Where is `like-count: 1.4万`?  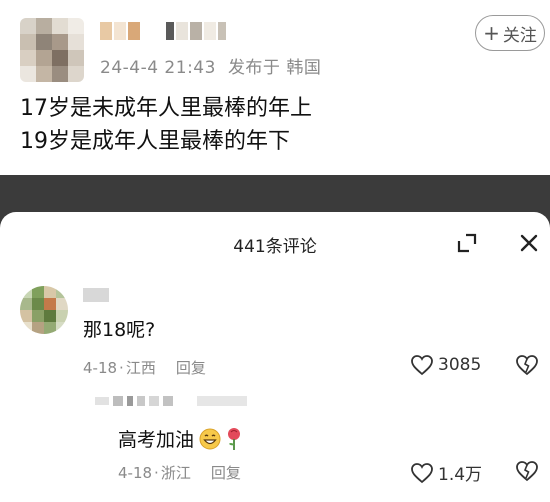 like-count: 1.4万 is located at coordinates (460, 475).